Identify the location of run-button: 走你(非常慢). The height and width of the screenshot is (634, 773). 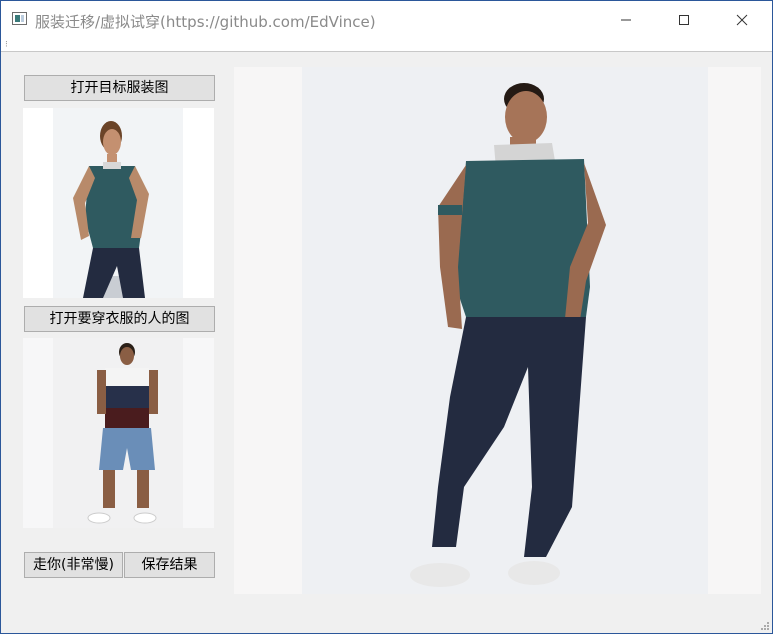
(73, 565).